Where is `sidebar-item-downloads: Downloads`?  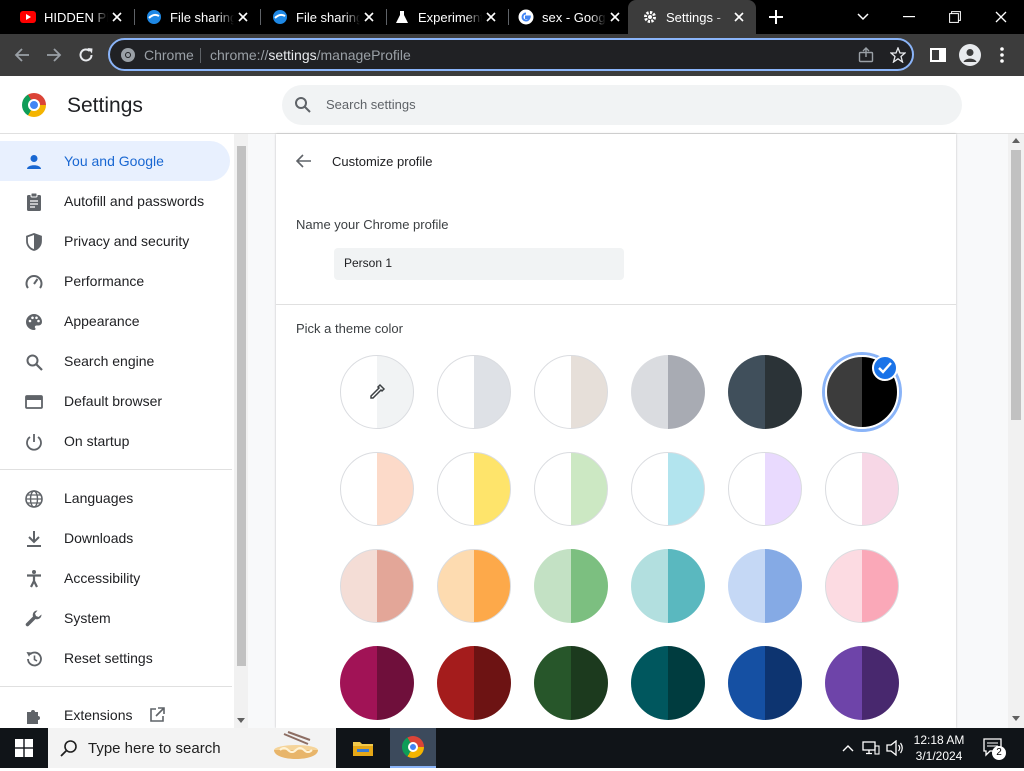
sidebar-item-downloads: Downloads is located at coordinates (115, 538).